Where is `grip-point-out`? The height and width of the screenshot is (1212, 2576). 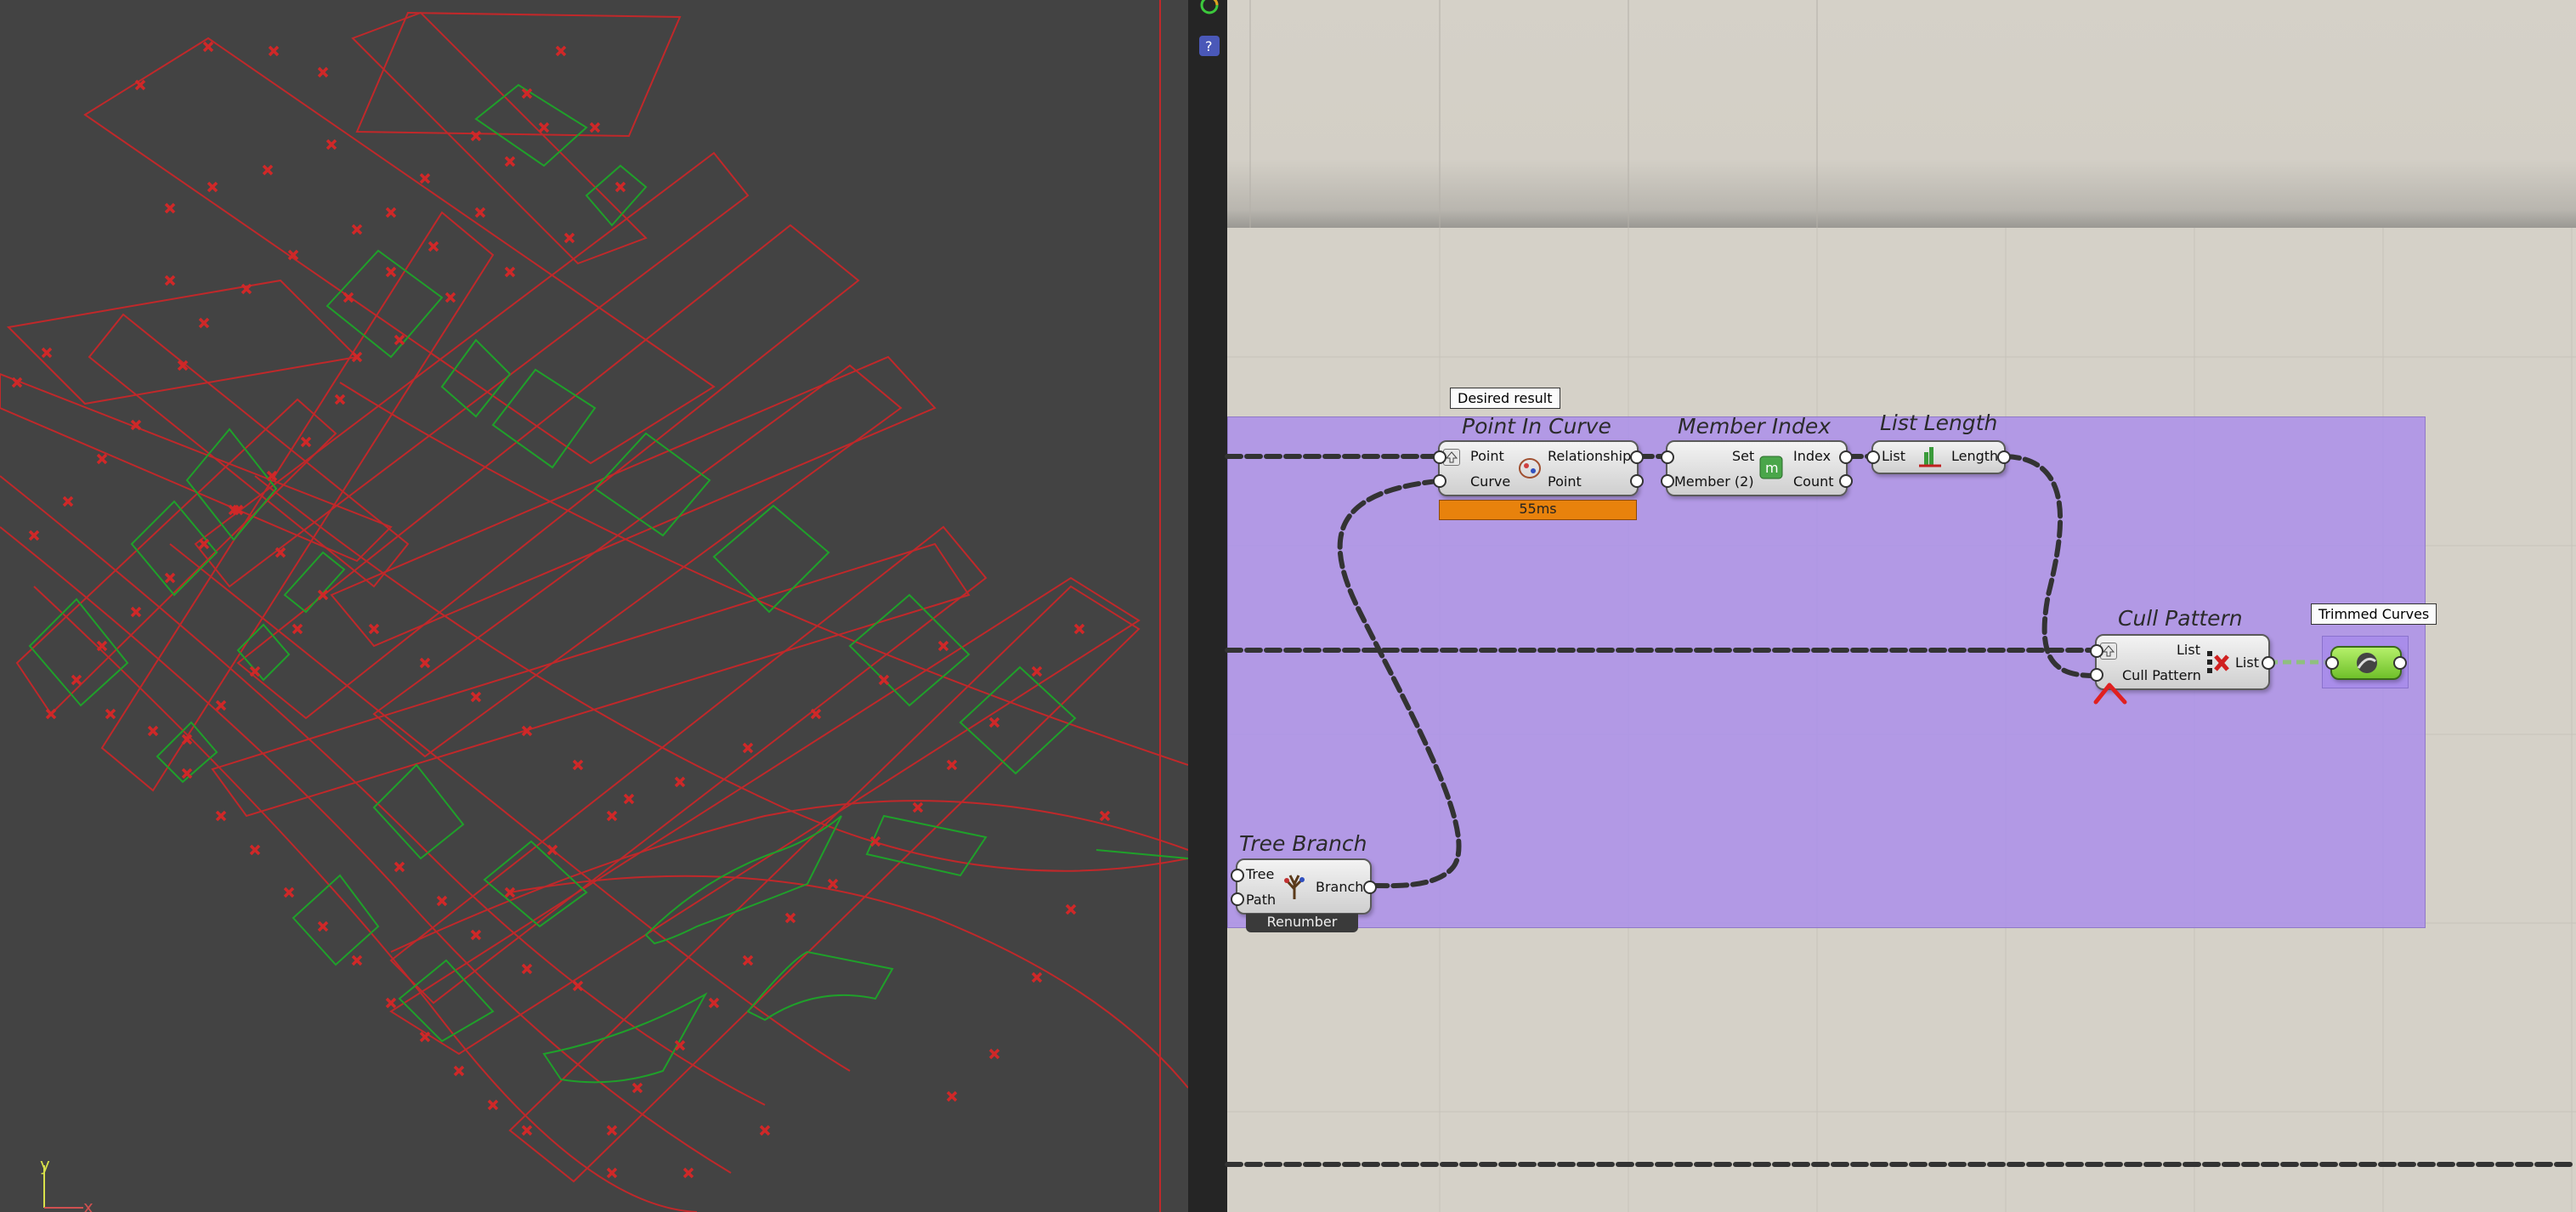 grip-point-out is located at coordinates (1637, 481).